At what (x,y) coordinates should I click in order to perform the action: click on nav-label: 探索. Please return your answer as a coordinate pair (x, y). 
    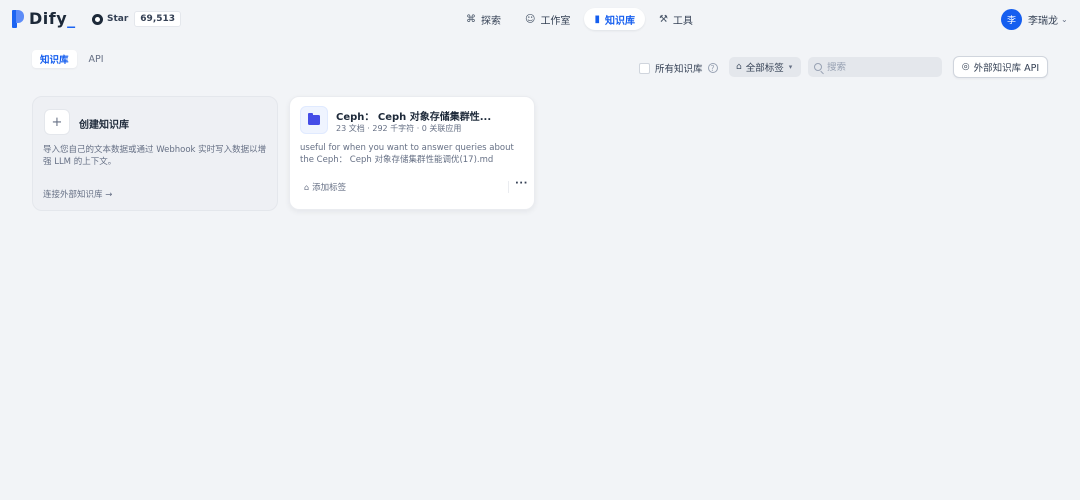
    Looking at the image, I should click on (491, 21).